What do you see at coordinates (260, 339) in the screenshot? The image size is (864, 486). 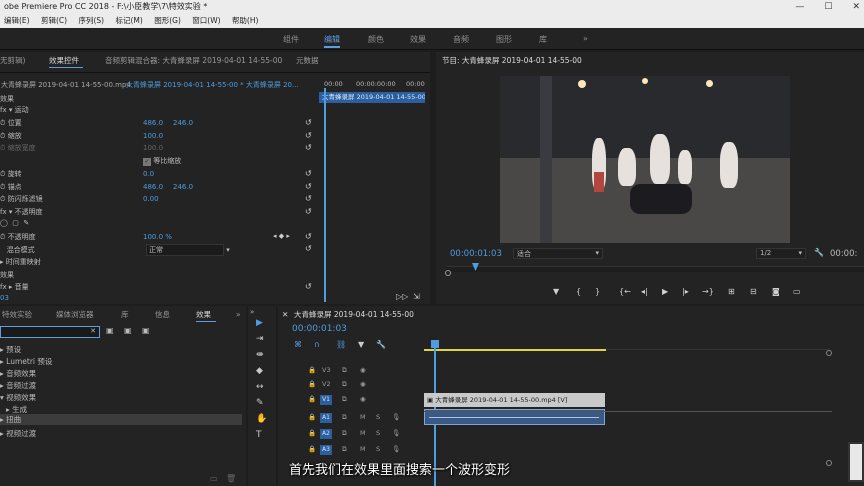 I see `track-select-icon: ⇥` at bounding box center [260, 339].